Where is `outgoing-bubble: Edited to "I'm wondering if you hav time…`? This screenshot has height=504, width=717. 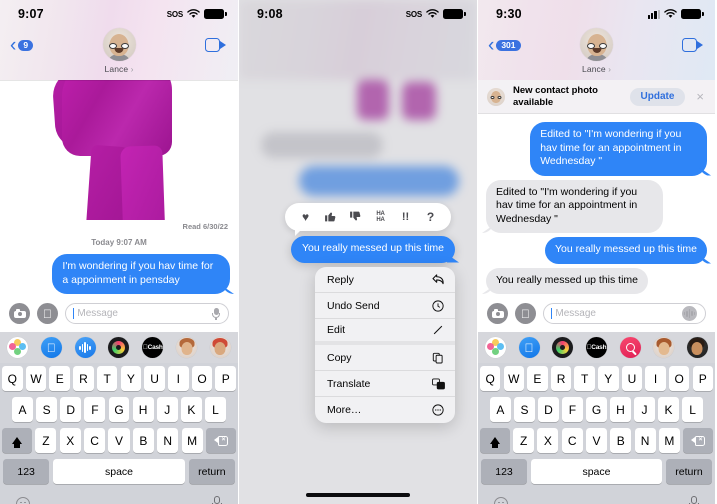
outgoing-bubble: Edited to "I'm wondering if you hav time… is located at coordinates (618, 149).